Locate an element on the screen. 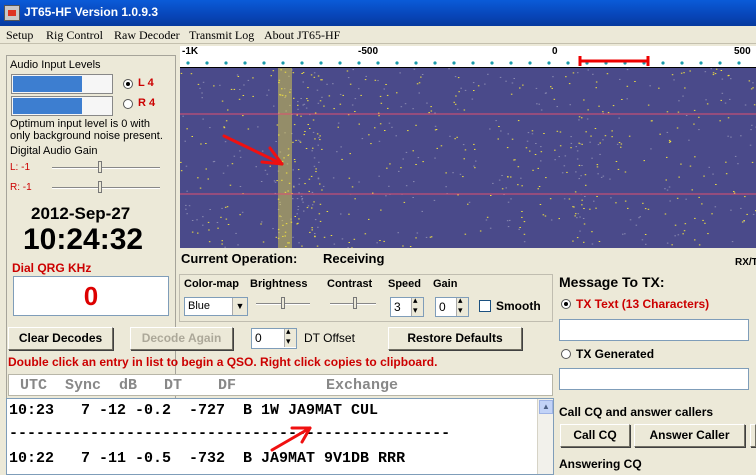 This screenshot has height=475, width=756. call-cq-button: Call CQ is located at coordinates (595, 435).